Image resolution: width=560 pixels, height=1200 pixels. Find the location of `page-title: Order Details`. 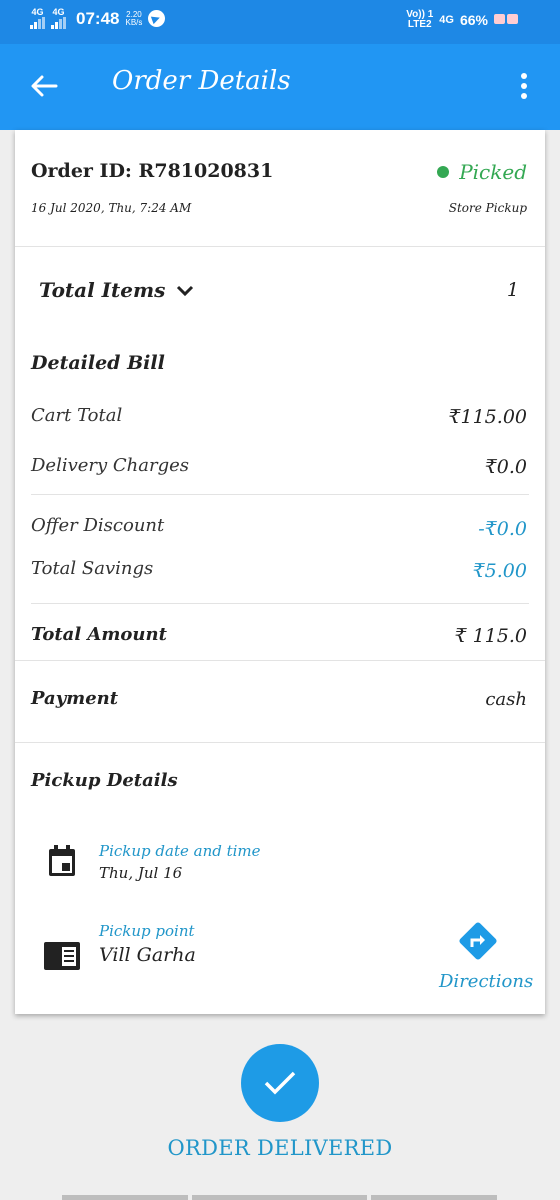

page-title: Order Details is located at coordinates (201, 81).